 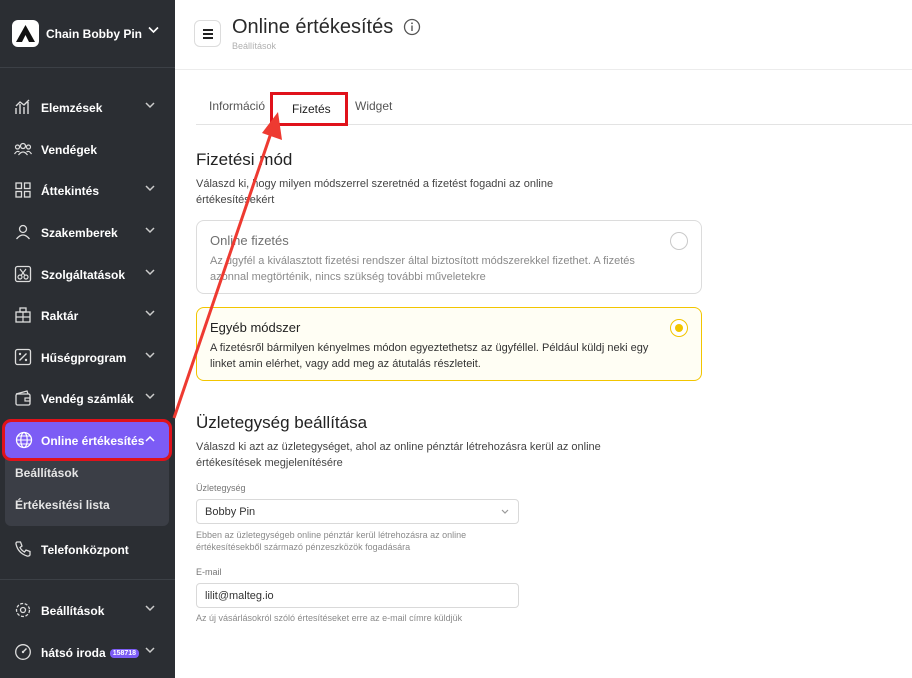 What do you see at coordinates (254, 46) in the screenshot?
I see `breadcrumb: Beállítások` at bounding box center [254, 46].